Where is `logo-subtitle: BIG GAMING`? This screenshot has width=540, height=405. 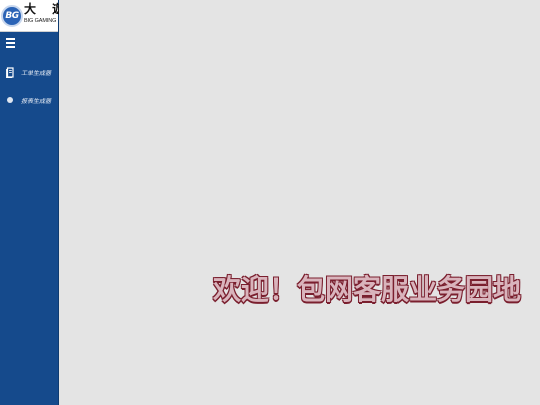 logo-subtitle: BIG GAMING is located at coordinates (40, 21).